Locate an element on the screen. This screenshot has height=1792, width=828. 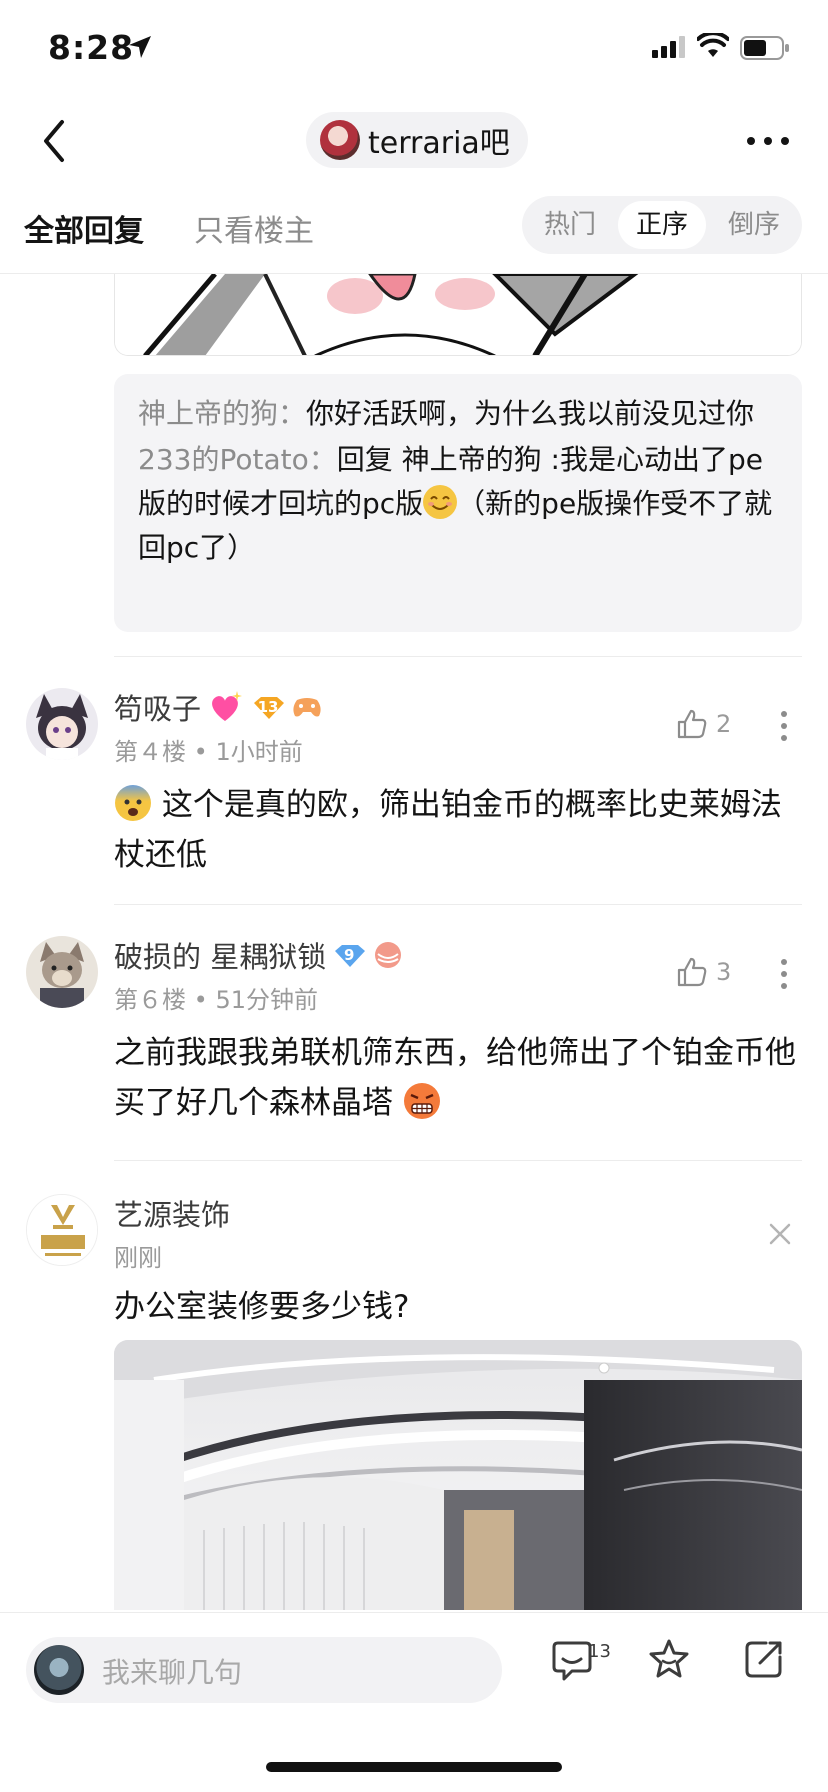
sub-reply-user: 233的Potato： is located at coordinates (237, 459).